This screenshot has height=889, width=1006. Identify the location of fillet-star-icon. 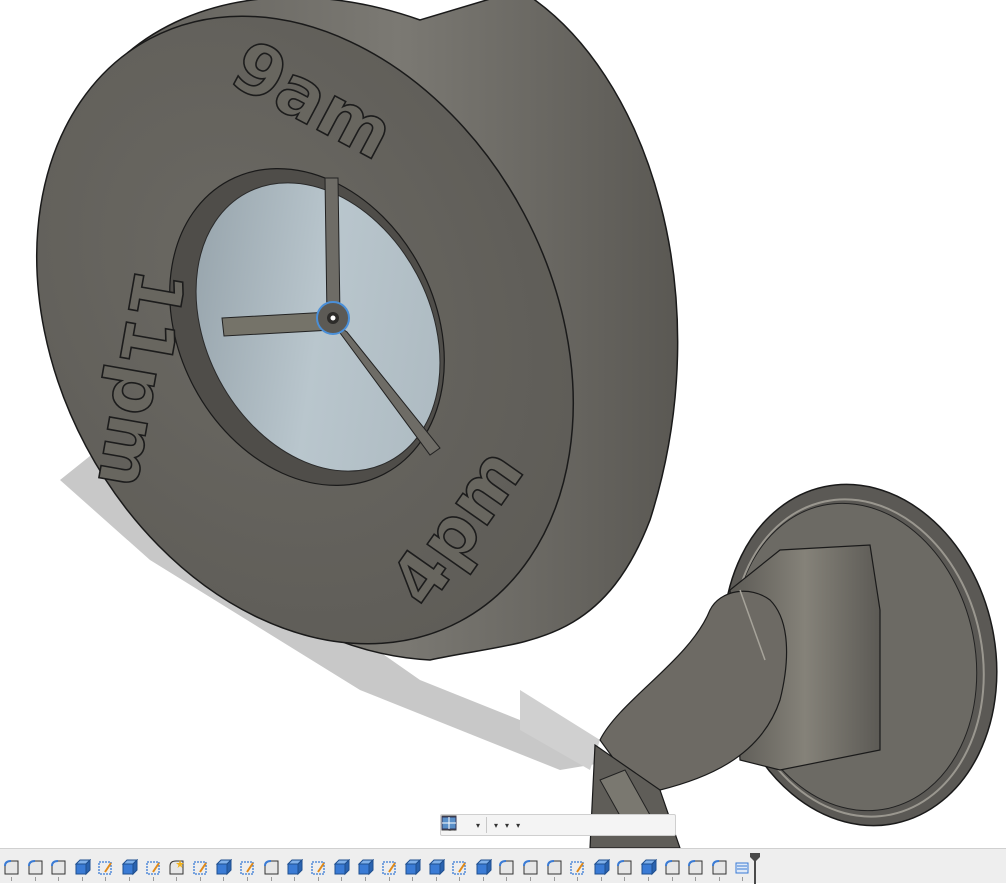
(177, 867).